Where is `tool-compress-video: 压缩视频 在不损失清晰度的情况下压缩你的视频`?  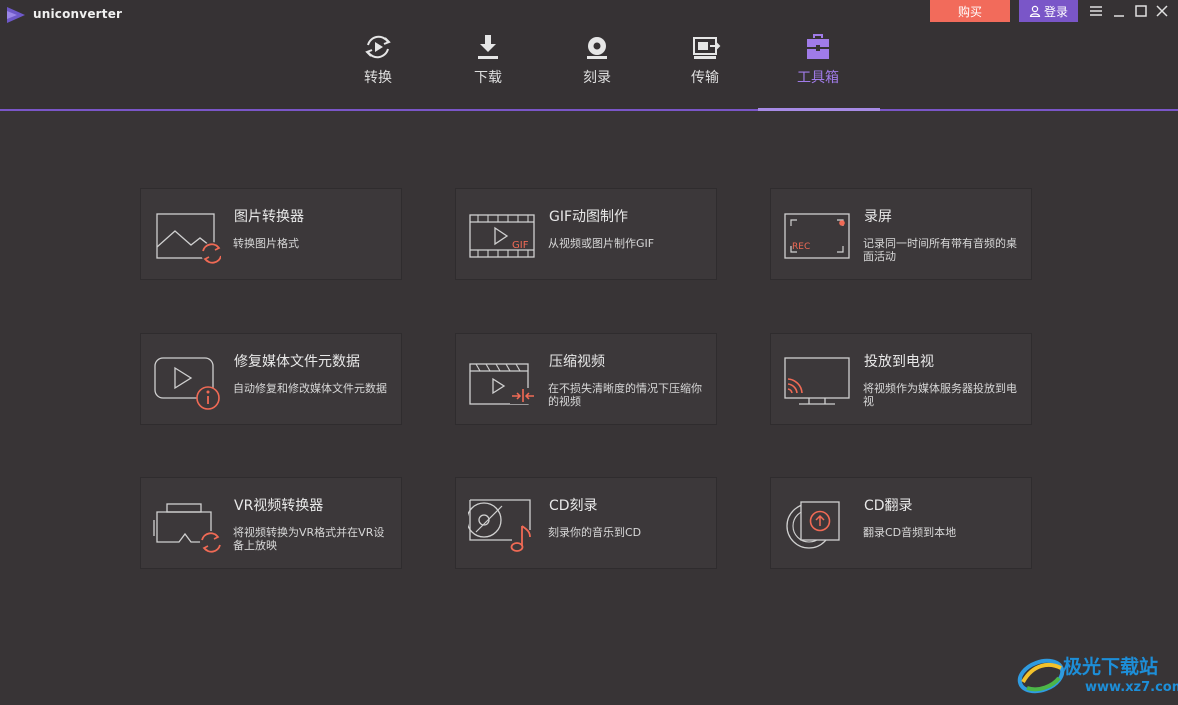
tool-compress-video: 压缩视频 在不损失清晰度的情况下压缩你的视频 is located at coordinates (586, 379).